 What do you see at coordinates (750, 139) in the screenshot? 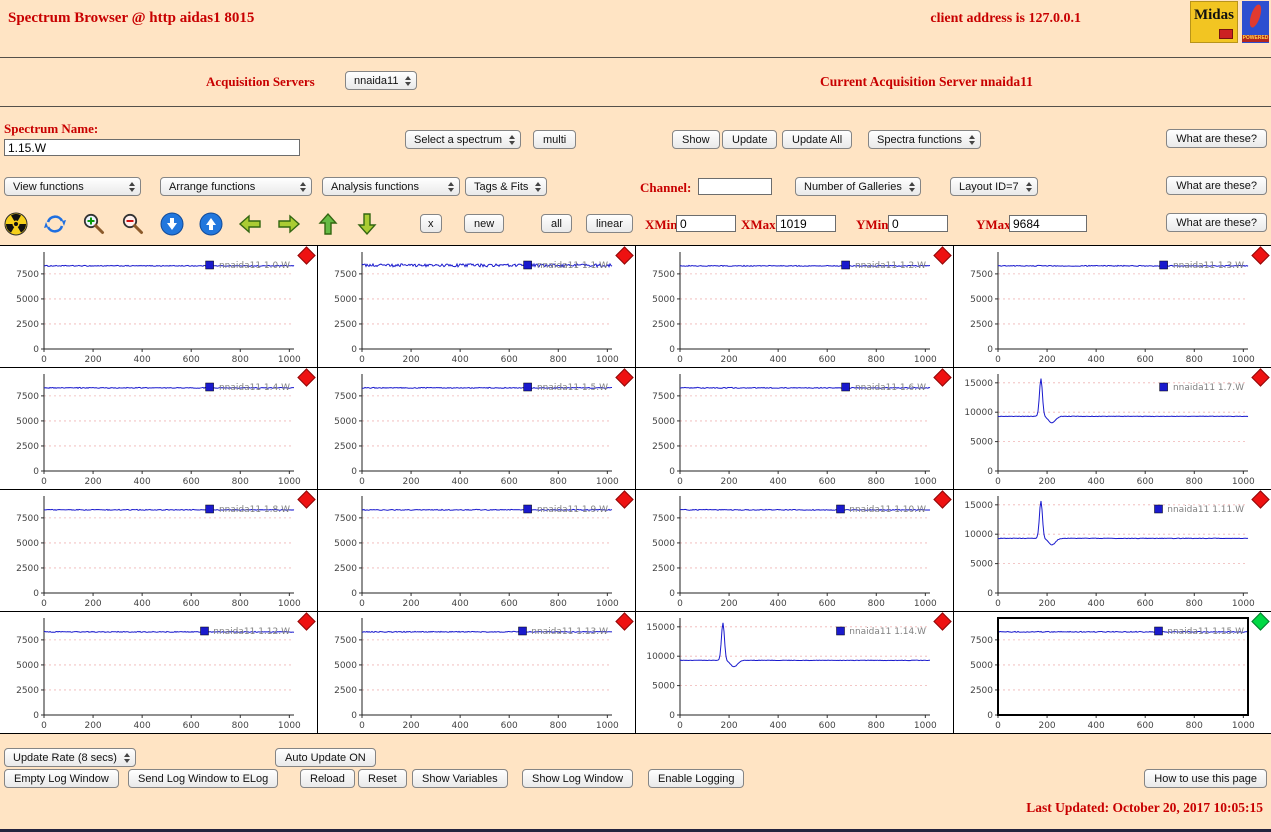
I see `update-button: Update` at bounding box center [750, 139].